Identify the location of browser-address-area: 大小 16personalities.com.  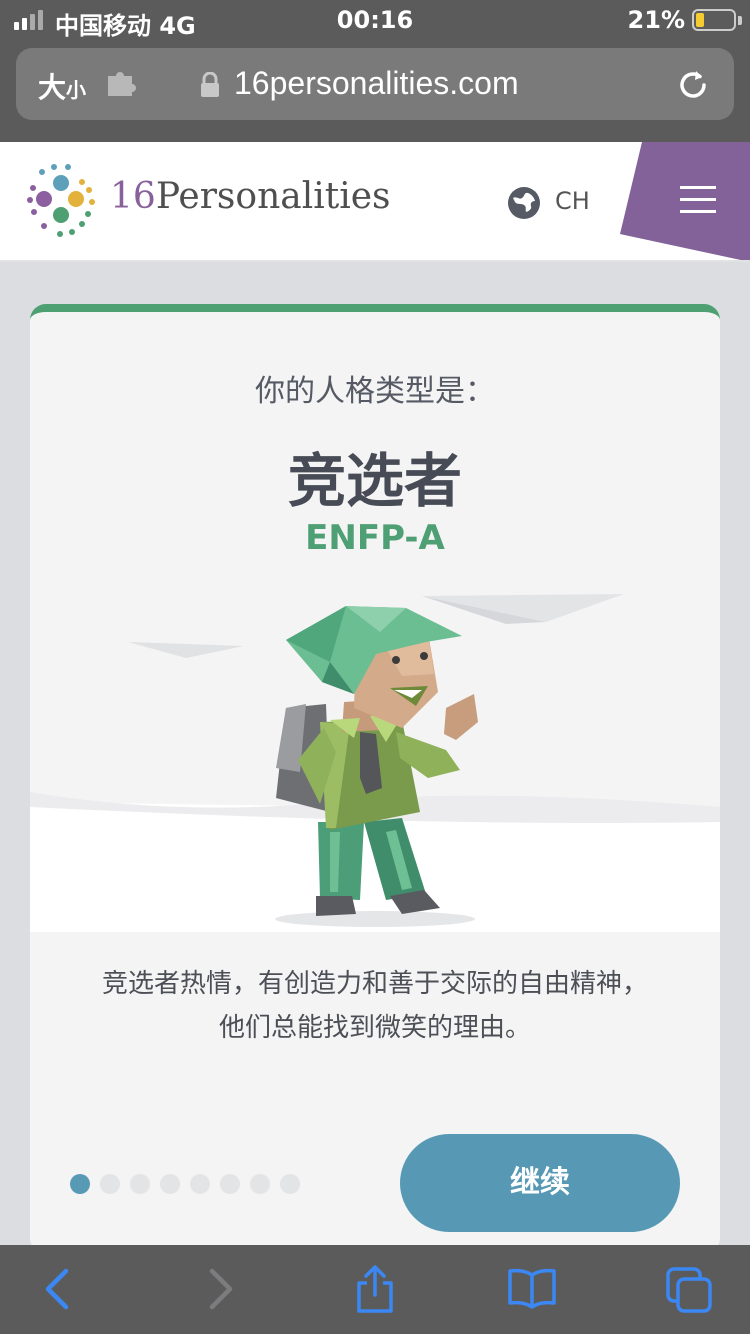
(375, 91).